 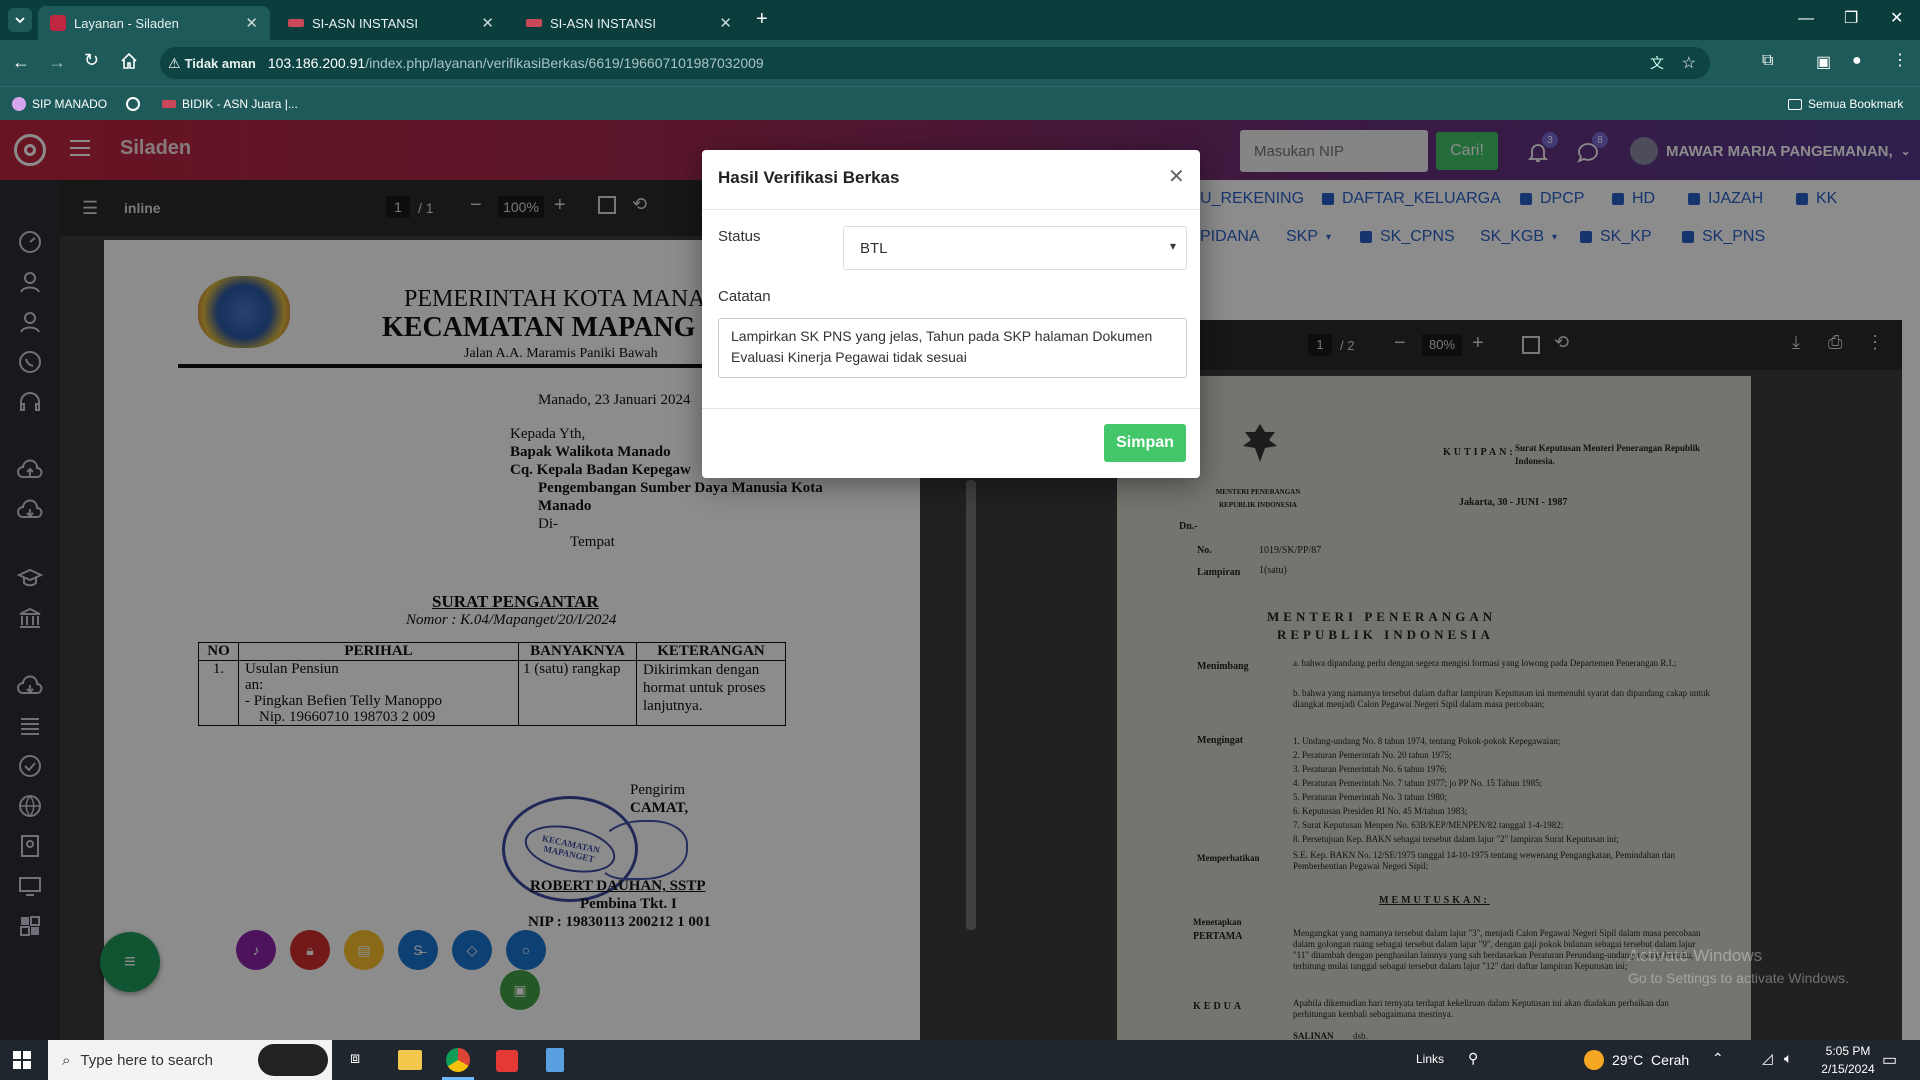 I want to click on url-host: 103.186.200.91, so click(x=316, y=63).